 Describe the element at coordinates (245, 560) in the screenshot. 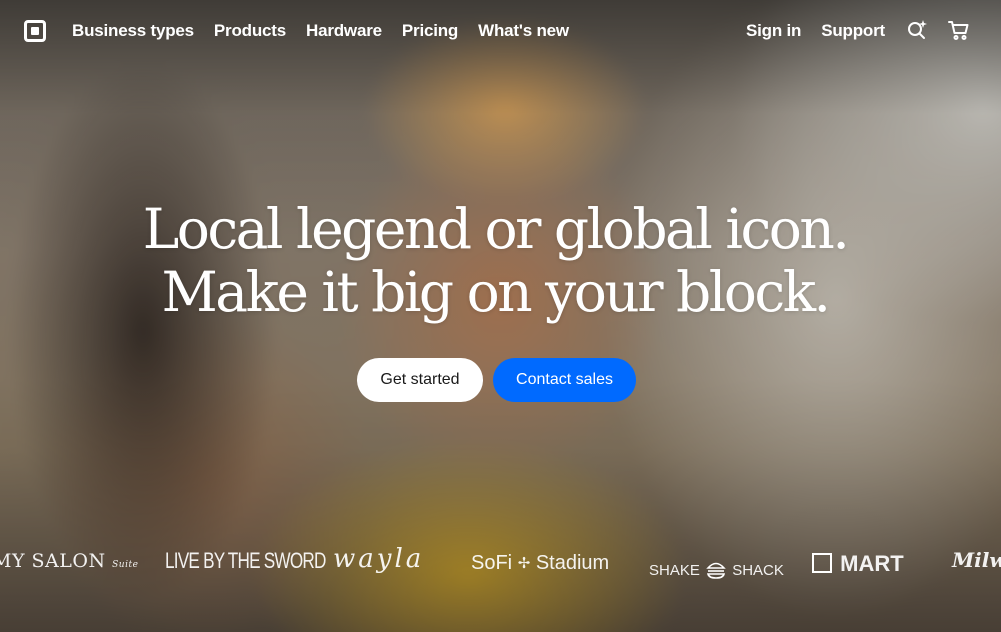

I see `logo-live-by-the-sword: LIVE BY THE SWORD` at that location.